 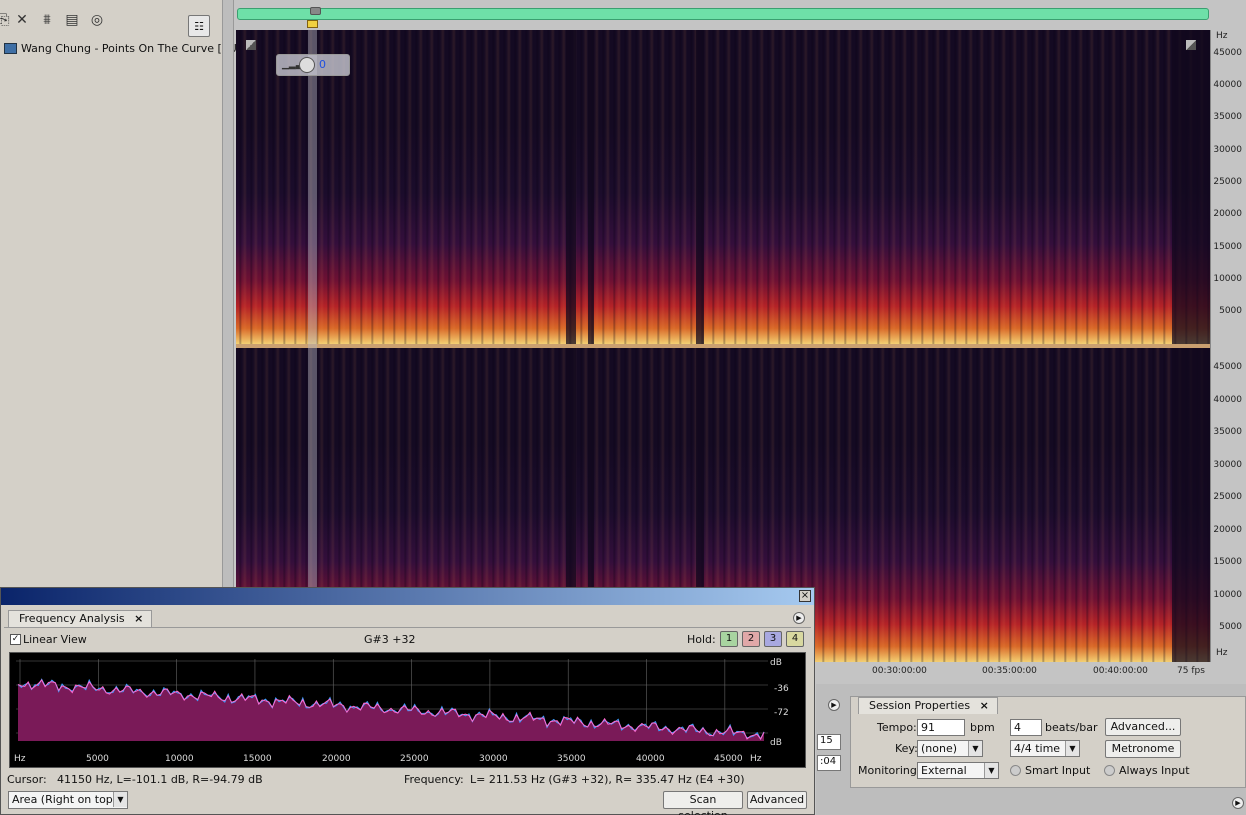 I want to click on session-tab-label: Session Properties, so click(x=920, y=705).